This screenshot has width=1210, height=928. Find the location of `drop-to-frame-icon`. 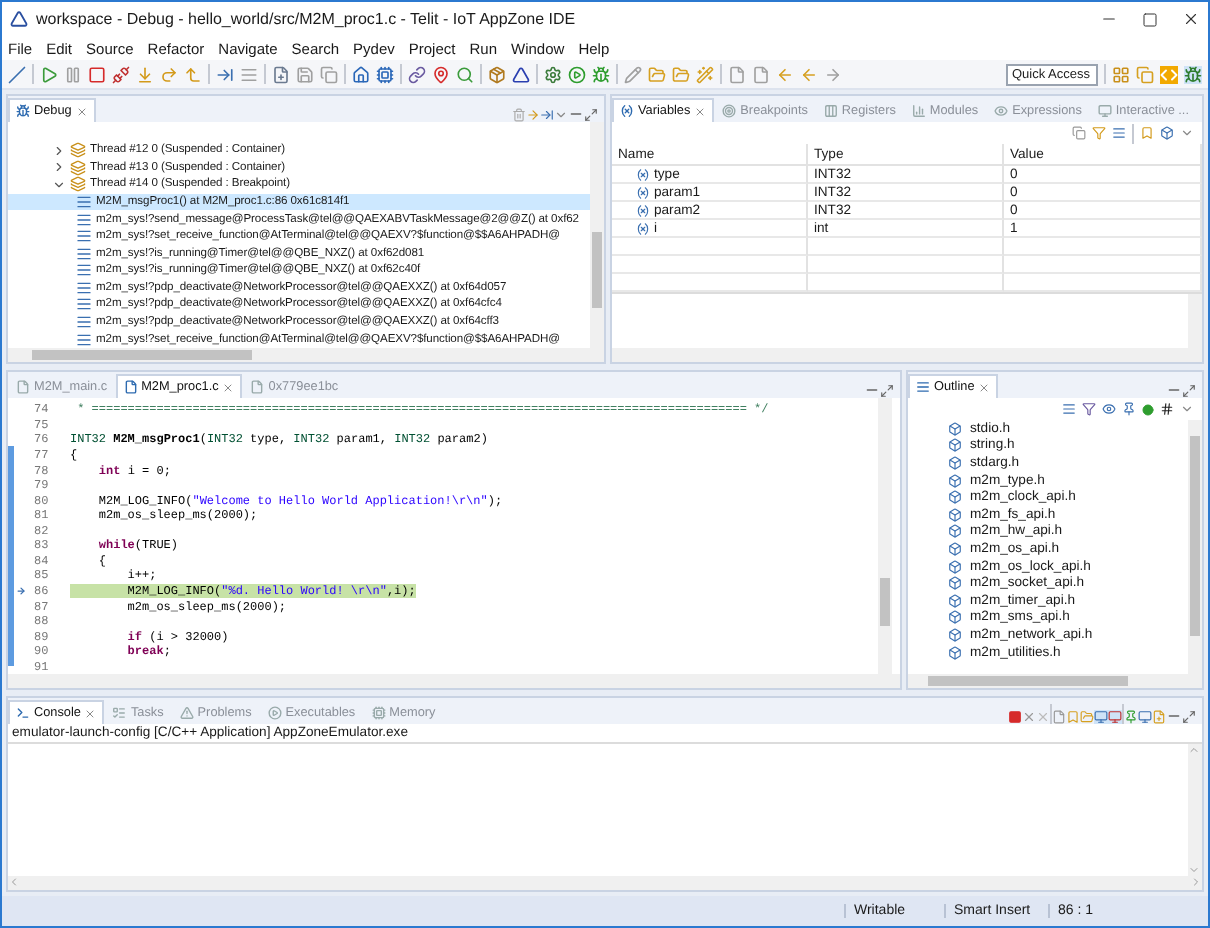

drop-to-frame-icon is located at coordinates (533, 115).